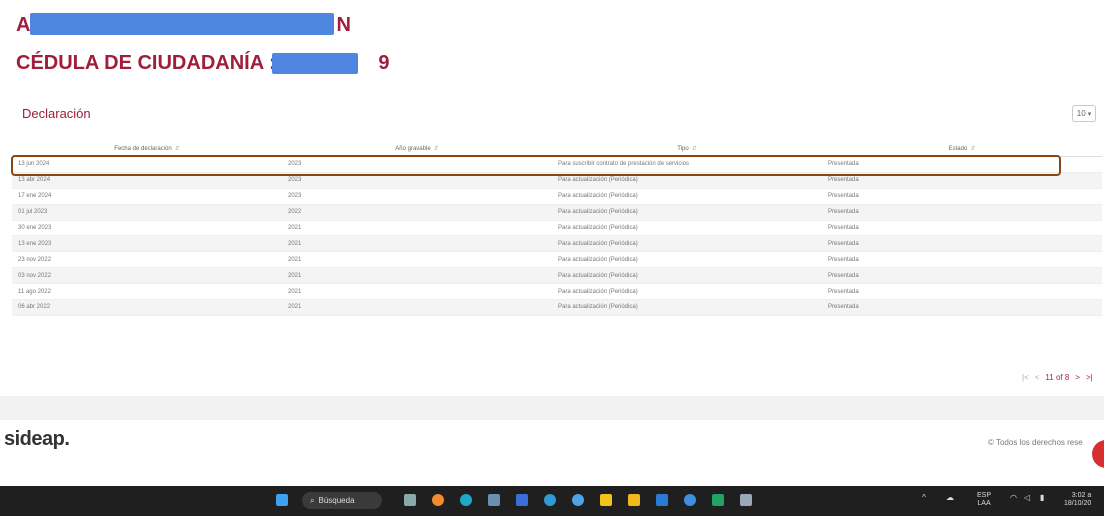  Describe the element at coordinates (1042, 497) in the screenshot. I see `battery-icon: ▮` at that location.